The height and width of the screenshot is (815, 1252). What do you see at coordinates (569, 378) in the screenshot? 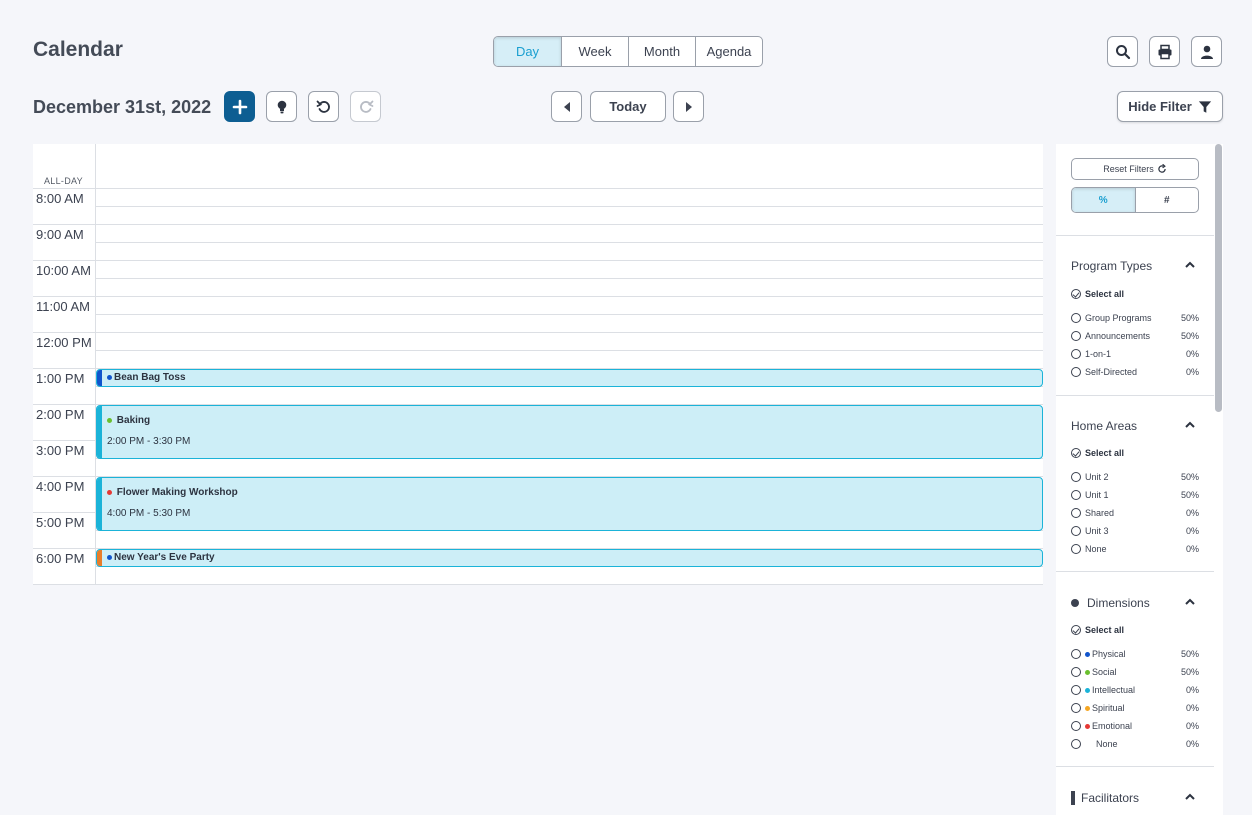
I see `event-bean-bag-toss: Bean Bag Toss` at bounding box center [569, 378].